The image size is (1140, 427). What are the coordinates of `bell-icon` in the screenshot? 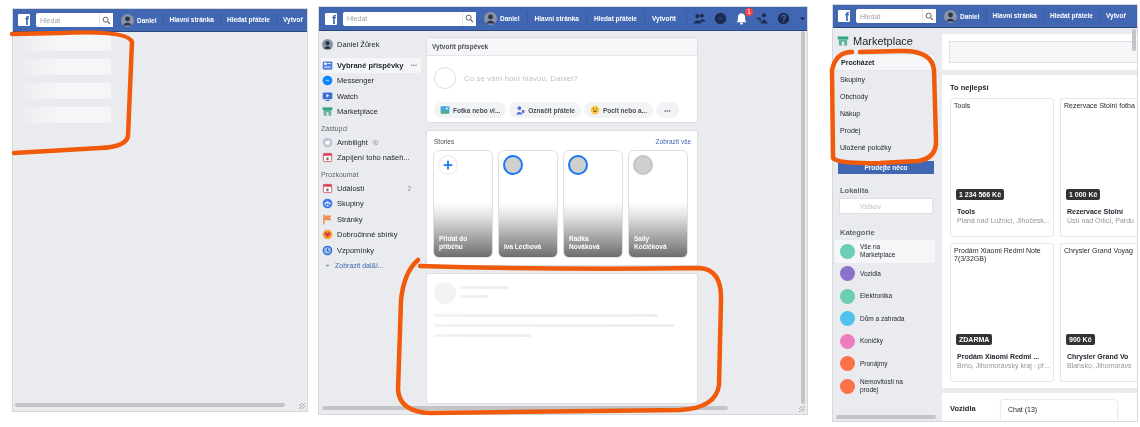 It's located at (741, 18).